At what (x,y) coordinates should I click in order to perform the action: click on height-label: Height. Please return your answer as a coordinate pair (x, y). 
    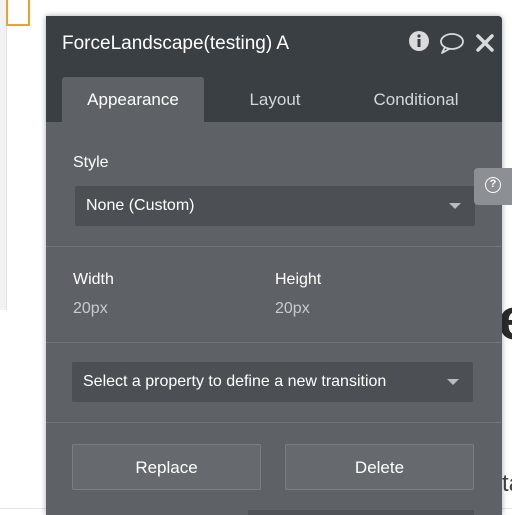
    Looking at the image, I should click on (298, 279).